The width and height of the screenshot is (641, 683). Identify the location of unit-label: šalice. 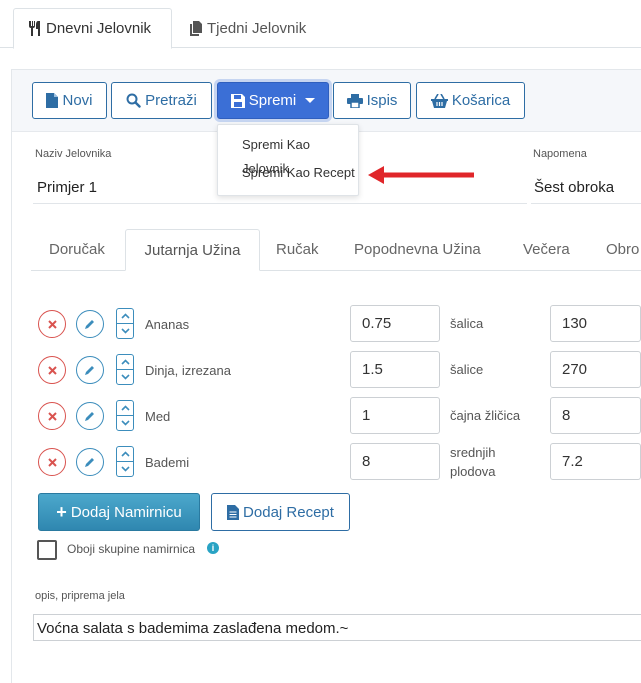
(467, 369).